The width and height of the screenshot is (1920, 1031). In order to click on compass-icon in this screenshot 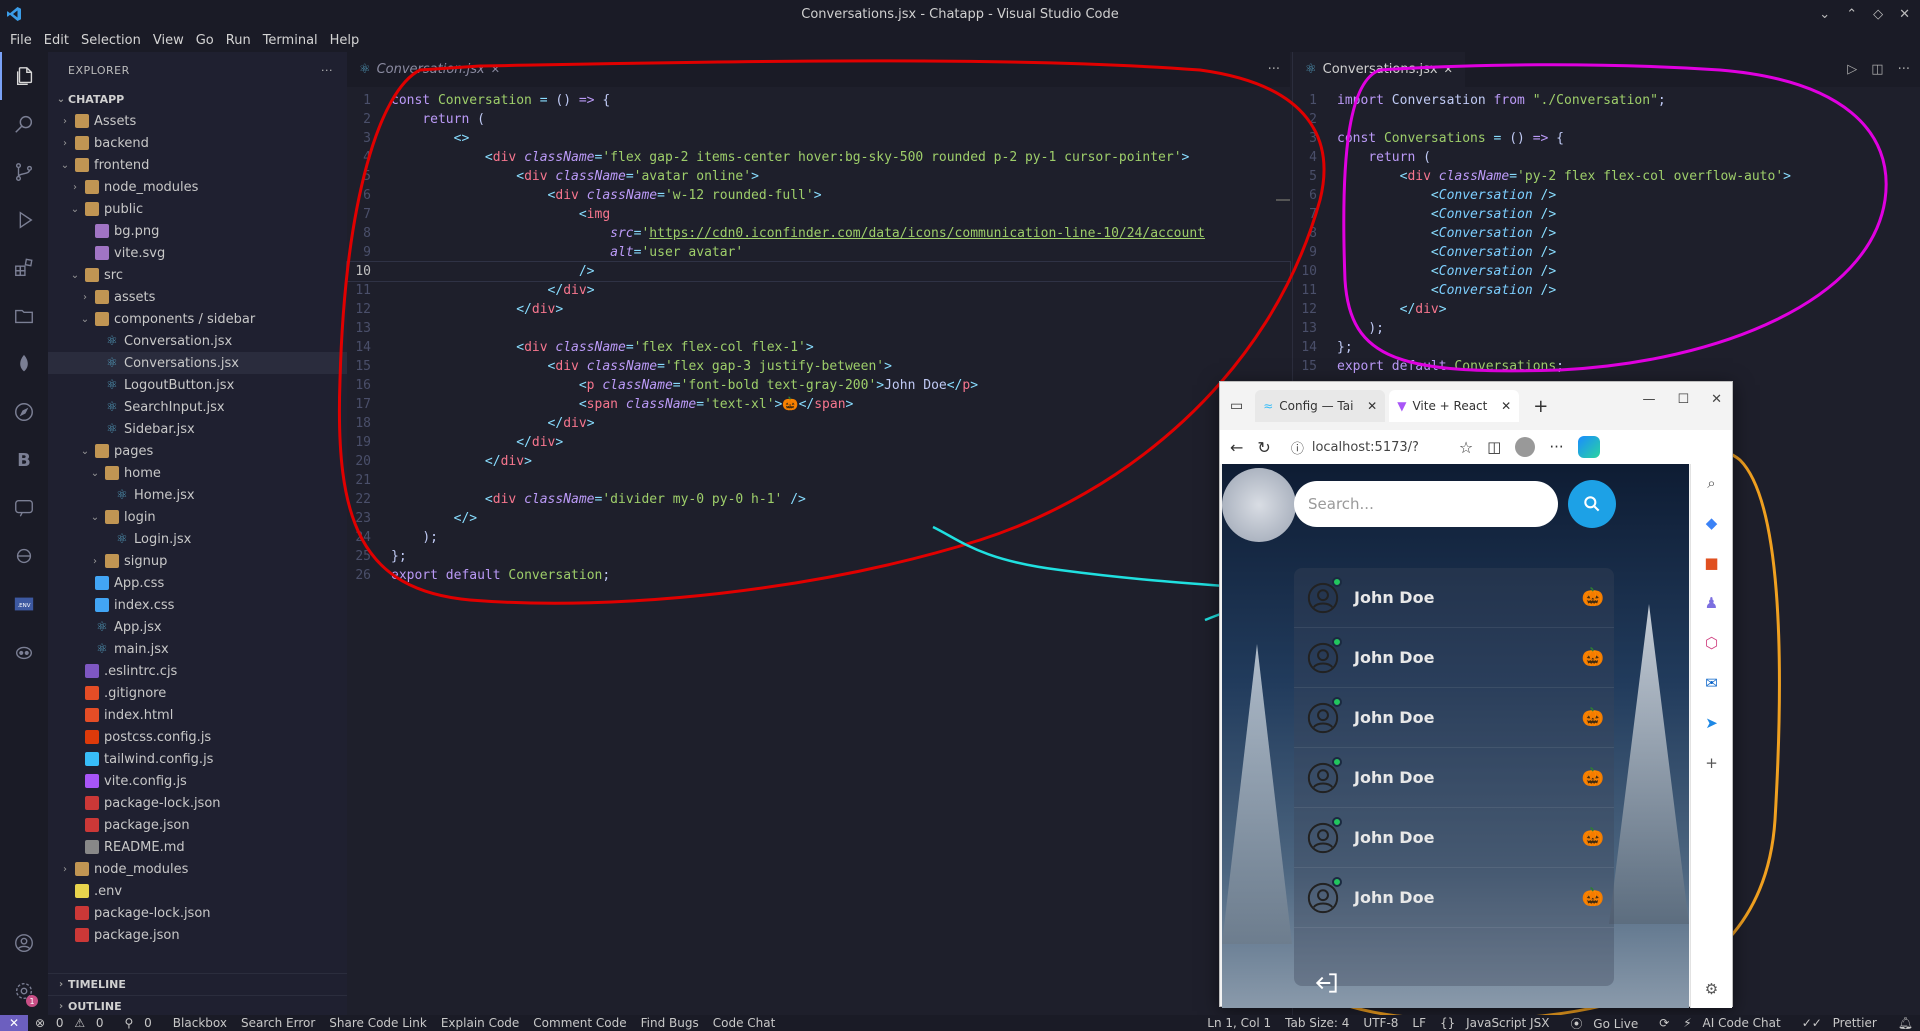, I will do `click(24, 412)`.